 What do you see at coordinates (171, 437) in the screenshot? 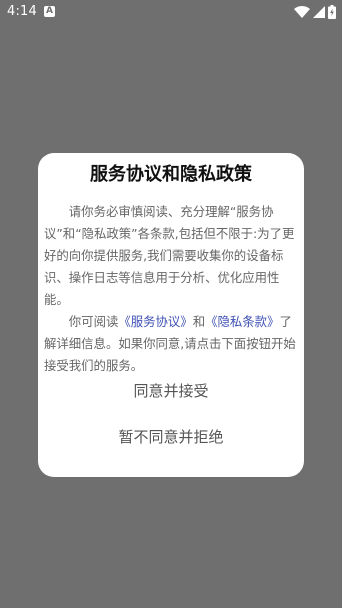
I see `reject-button: 暂不同意并拒绝` at bounding box center [171, 437].